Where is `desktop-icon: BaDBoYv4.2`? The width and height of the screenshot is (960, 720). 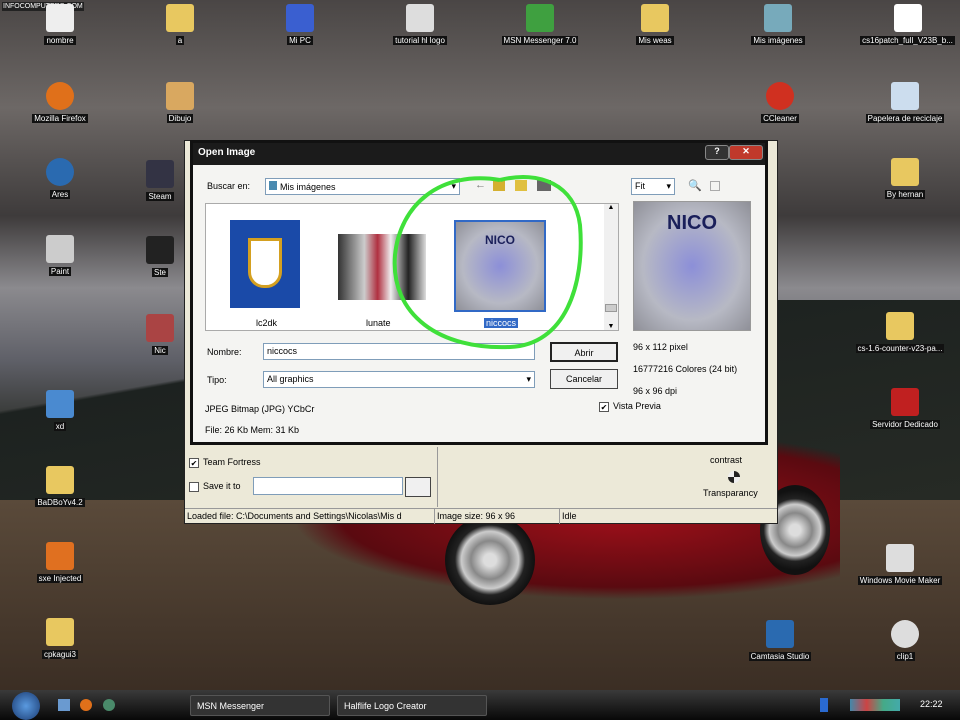 desktop-icon: BaDBoYv4.2 is located at coordinates (60, 486).